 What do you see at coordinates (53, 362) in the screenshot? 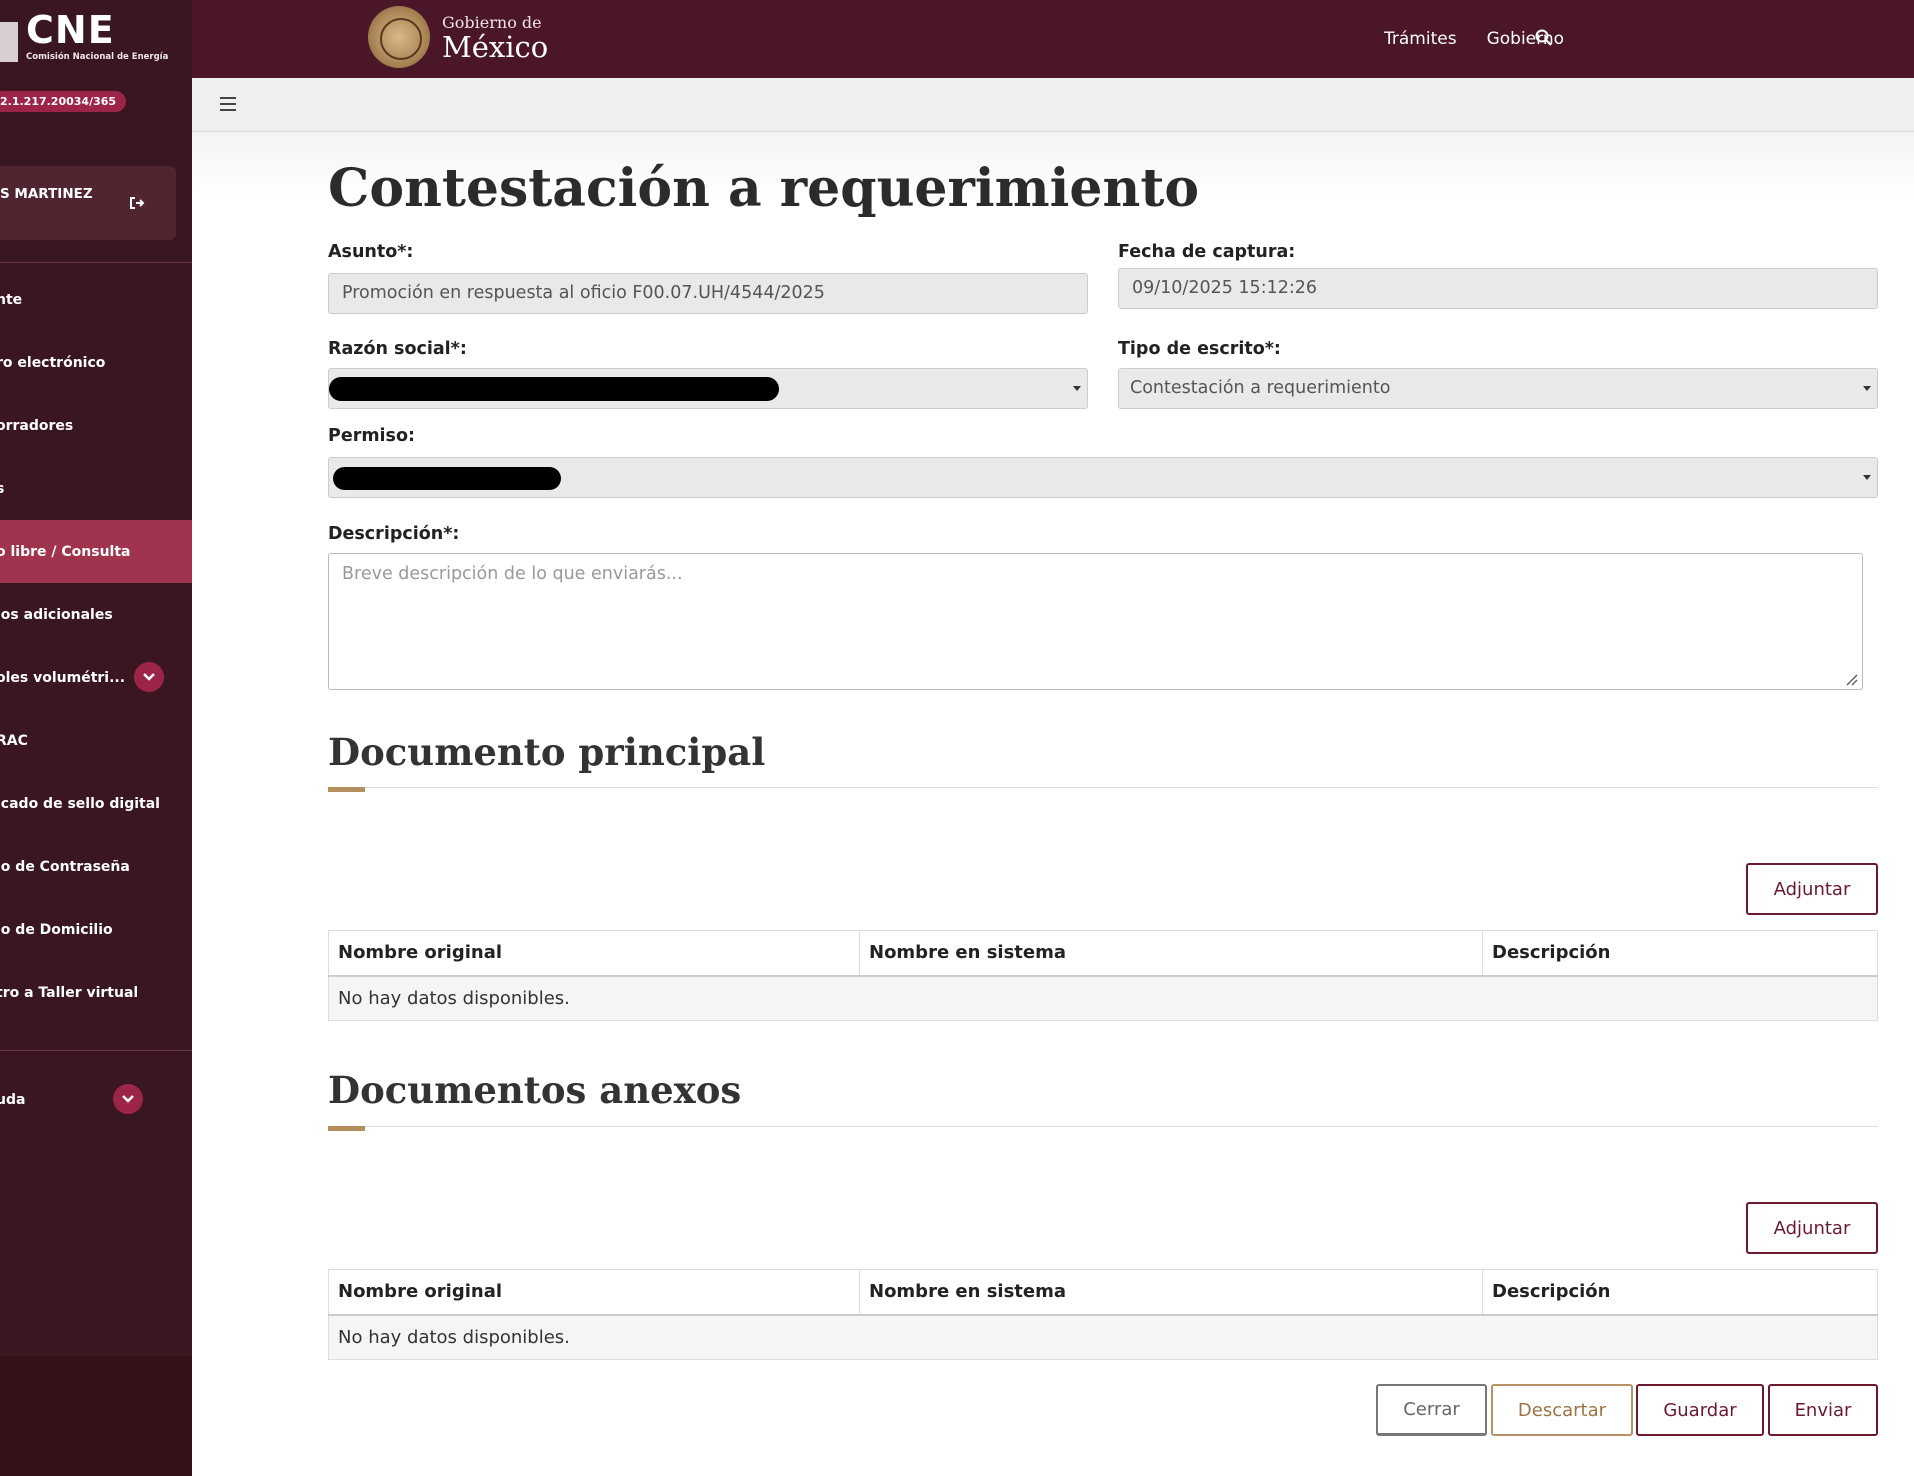
I see `sidebar-item-label: ro electrónico` at bounding box center [53, 362].